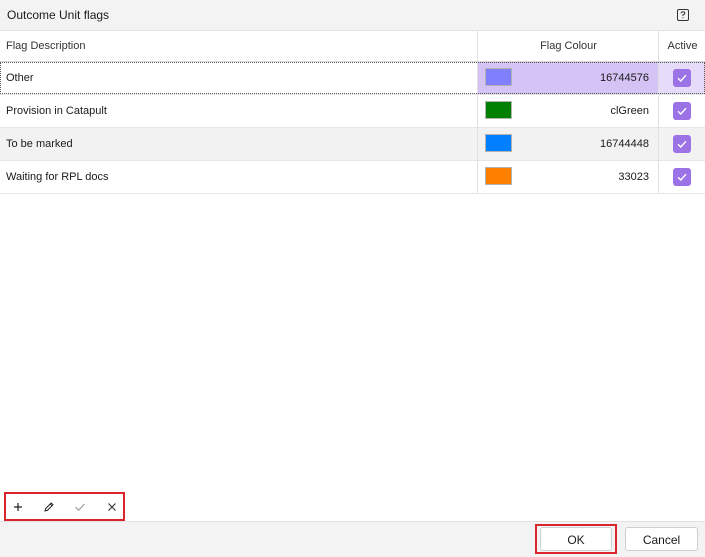 This screenshot has height=557, width=705. What do you see at coordinates (661, 539) in the screenshot?
I see `cancel-button: Cancel` at bounding box center [661, 539].